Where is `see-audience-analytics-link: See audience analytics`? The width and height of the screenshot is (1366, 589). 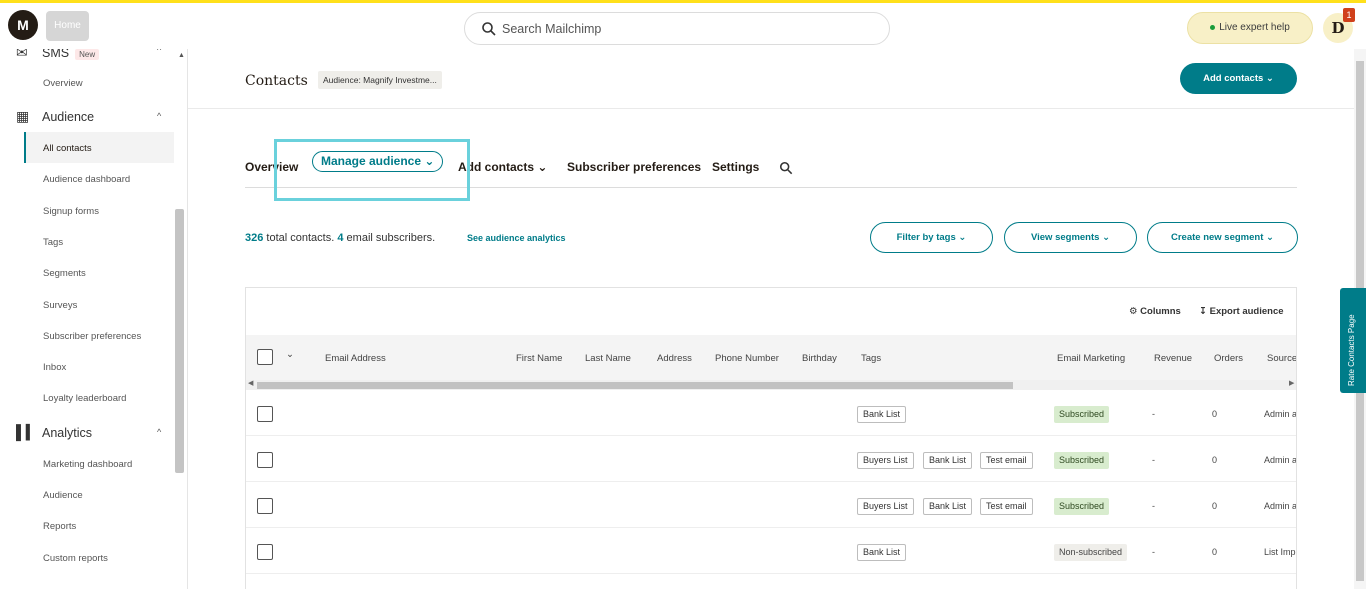
see-audience-analytics-link: See audience analytics is located at coordinates (516, 238).